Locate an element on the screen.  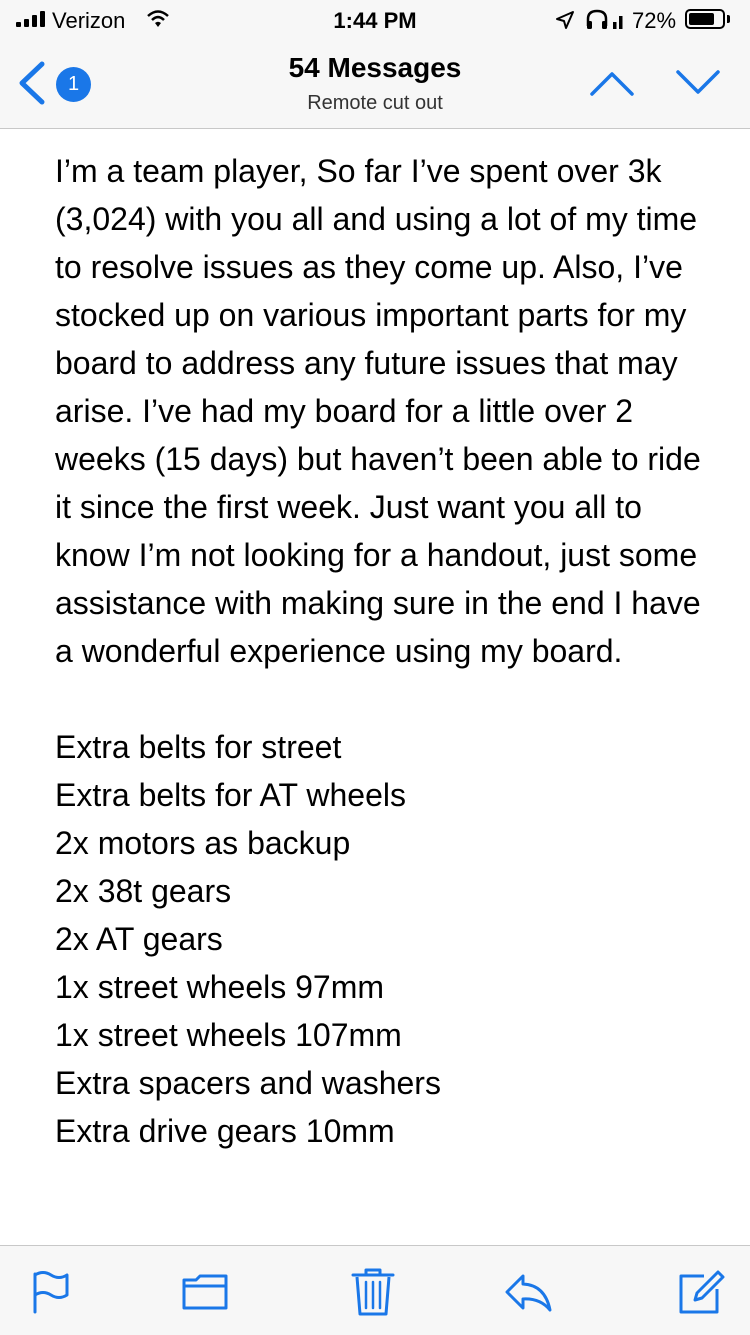
next-message-icon is located at coordinates (698, 82).